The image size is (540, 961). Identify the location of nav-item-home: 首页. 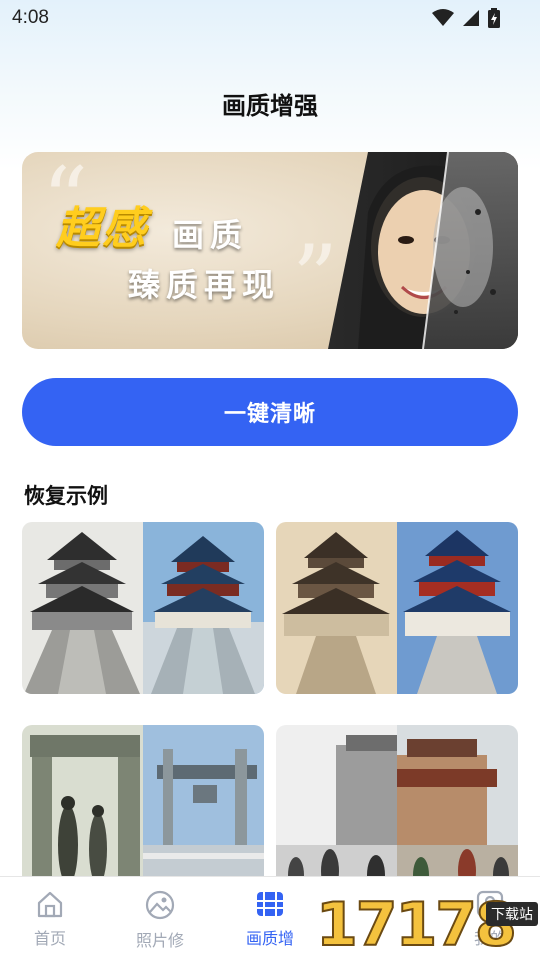
(50, 919).